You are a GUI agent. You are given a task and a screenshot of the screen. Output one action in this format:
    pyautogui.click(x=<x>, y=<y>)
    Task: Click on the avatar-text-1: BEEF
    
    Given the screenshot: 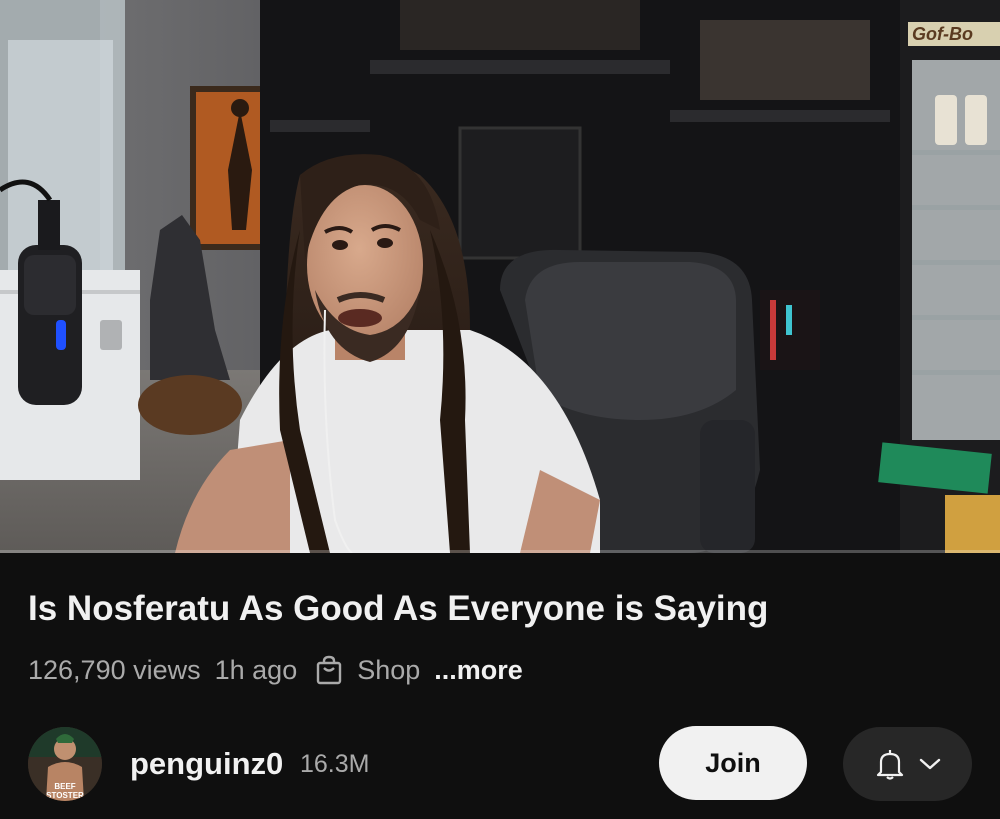 What is the action you would take?
    pyautogui.click(x=64, y=786)
    